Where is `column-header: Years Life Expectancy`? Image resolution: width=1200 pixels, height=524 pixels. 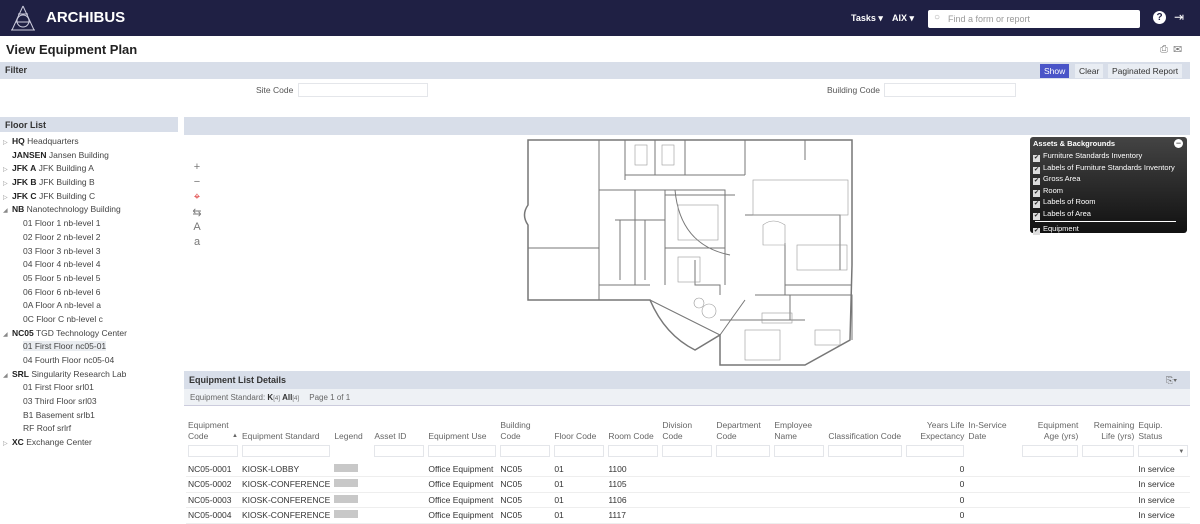
column-header: Years Life Expectancy is located at coordinates (935, 434).